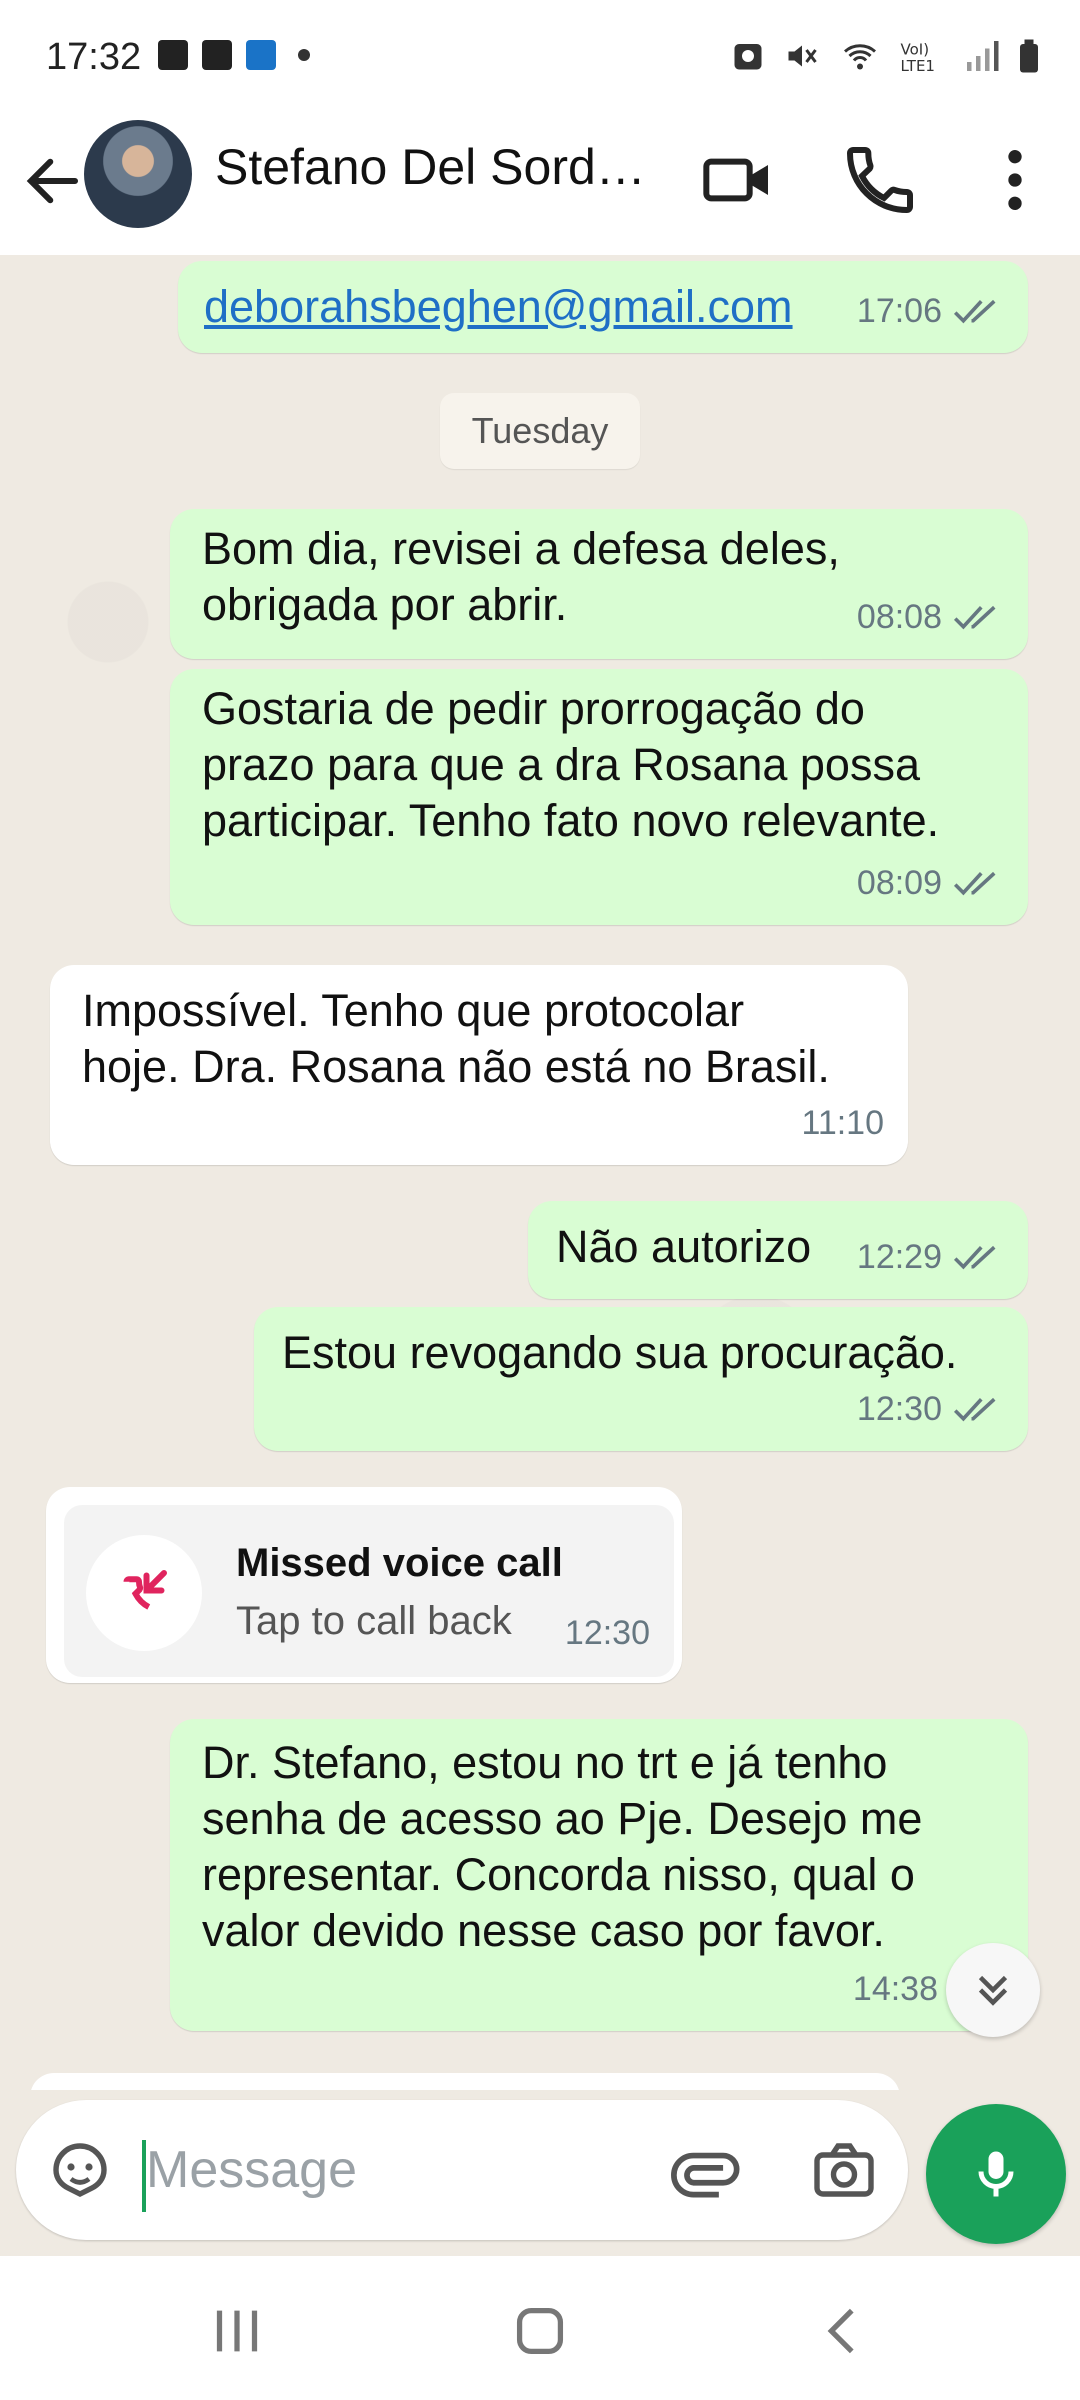 The height and width of the screenshot is (2400, 1080). Describe the element at coordinates (261, 55) in the screenshot. I see `app-notification-icon` at that location.